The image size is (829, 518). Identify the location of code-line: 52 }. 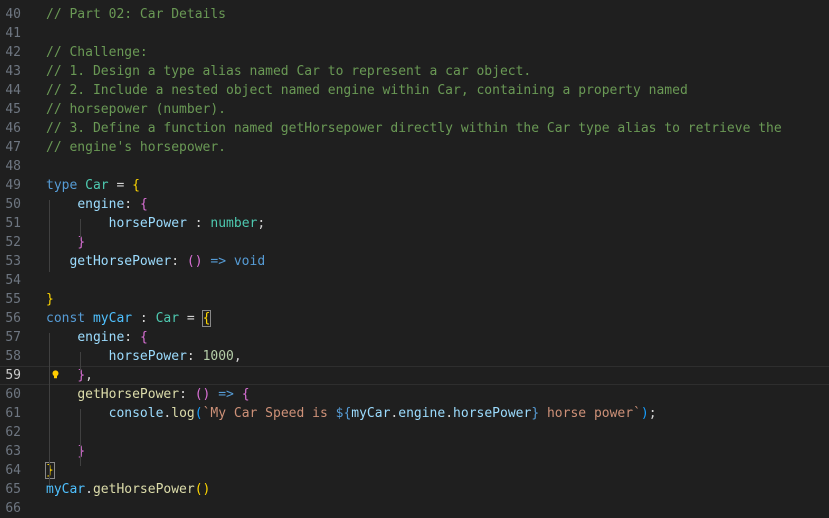
(414, 242).